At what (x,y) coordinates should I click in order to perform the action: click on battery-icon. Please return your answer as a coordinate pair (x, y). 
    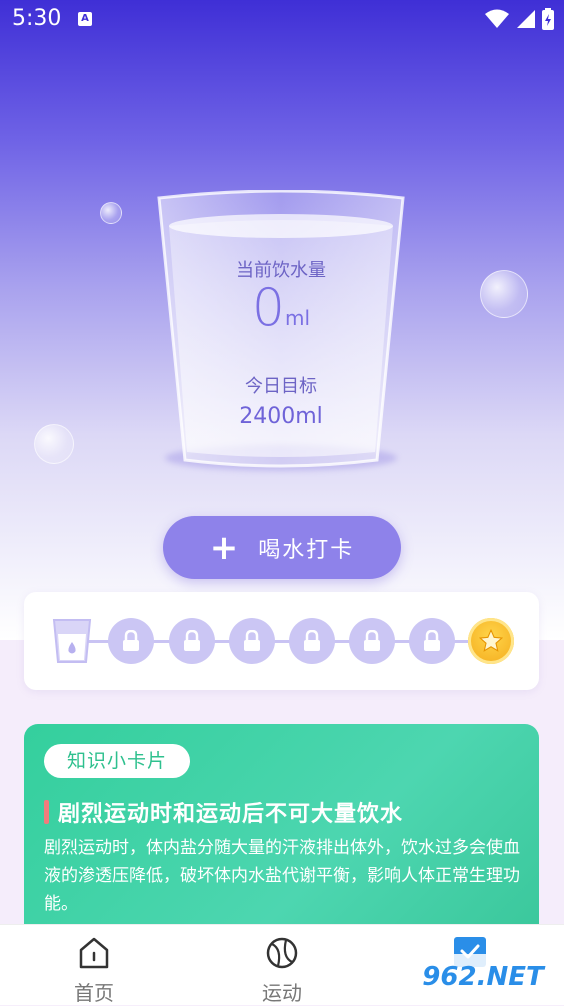
    Looking at the image, I should click on (548, 19).